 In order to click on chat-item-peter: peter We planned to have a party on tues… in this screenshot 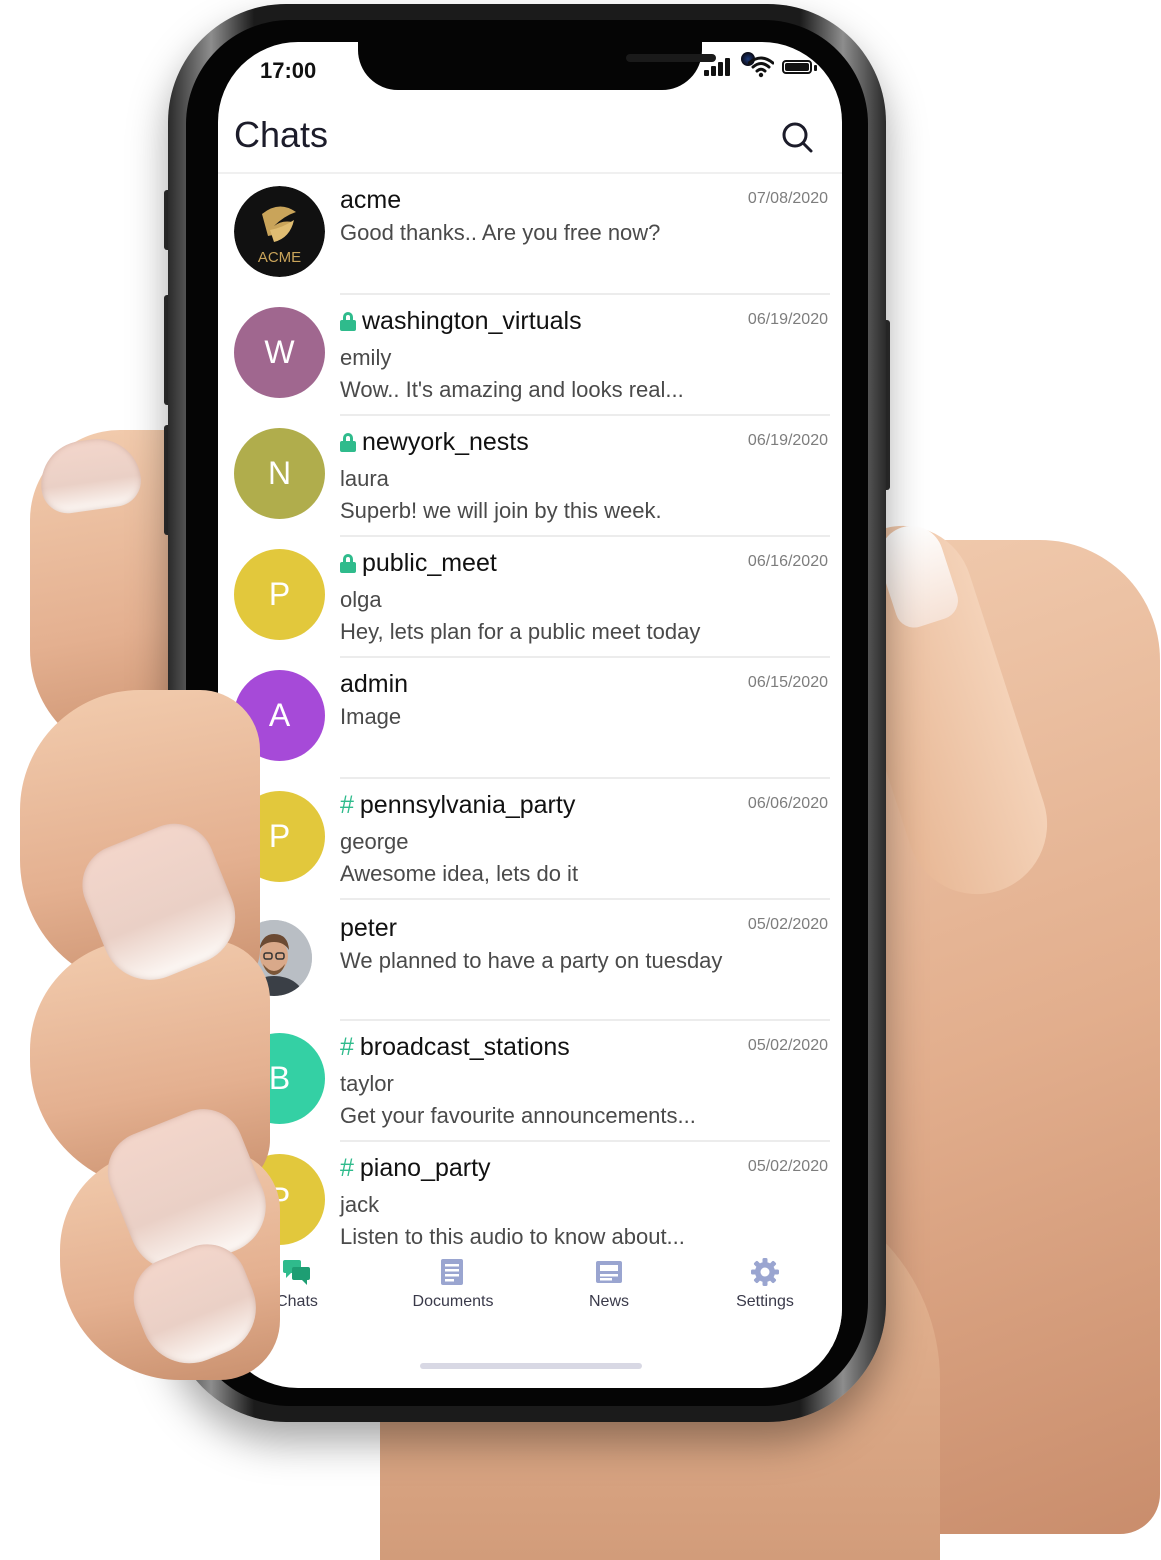, I will do `click(530, 960)`.